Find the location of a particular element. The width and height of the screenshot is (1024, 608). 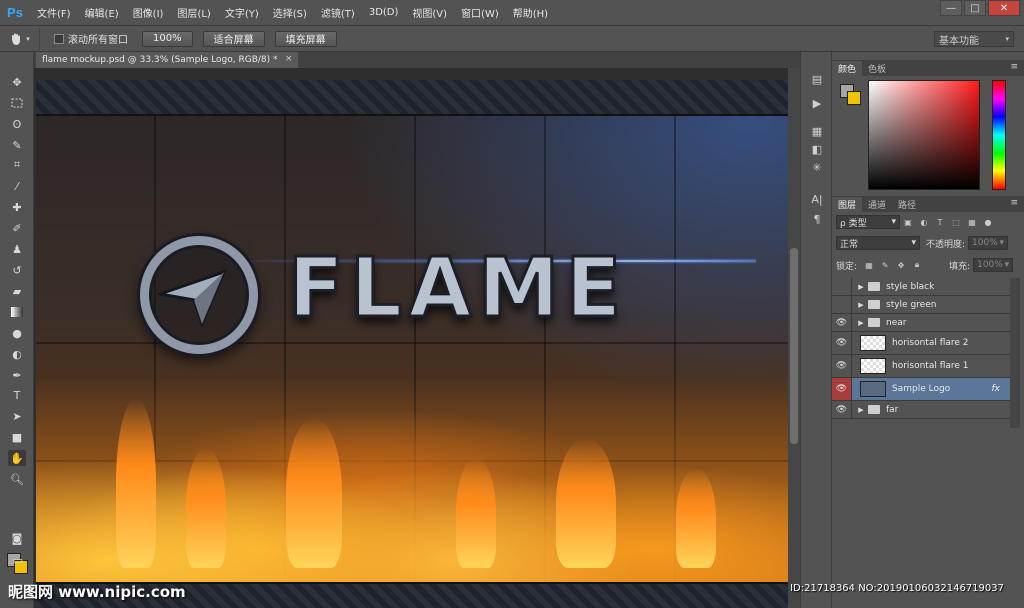

menu-file: 文件(F) is located at coordinates (54, 12).